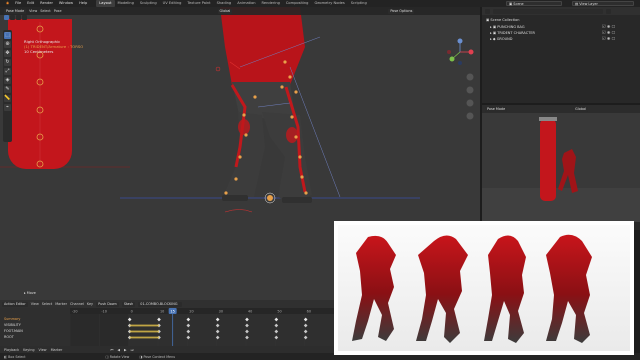 The image size is (640, 360). Describe the element at coordinates (35, 304) in the screenshot. I see `action-menu-view: View` at that location.